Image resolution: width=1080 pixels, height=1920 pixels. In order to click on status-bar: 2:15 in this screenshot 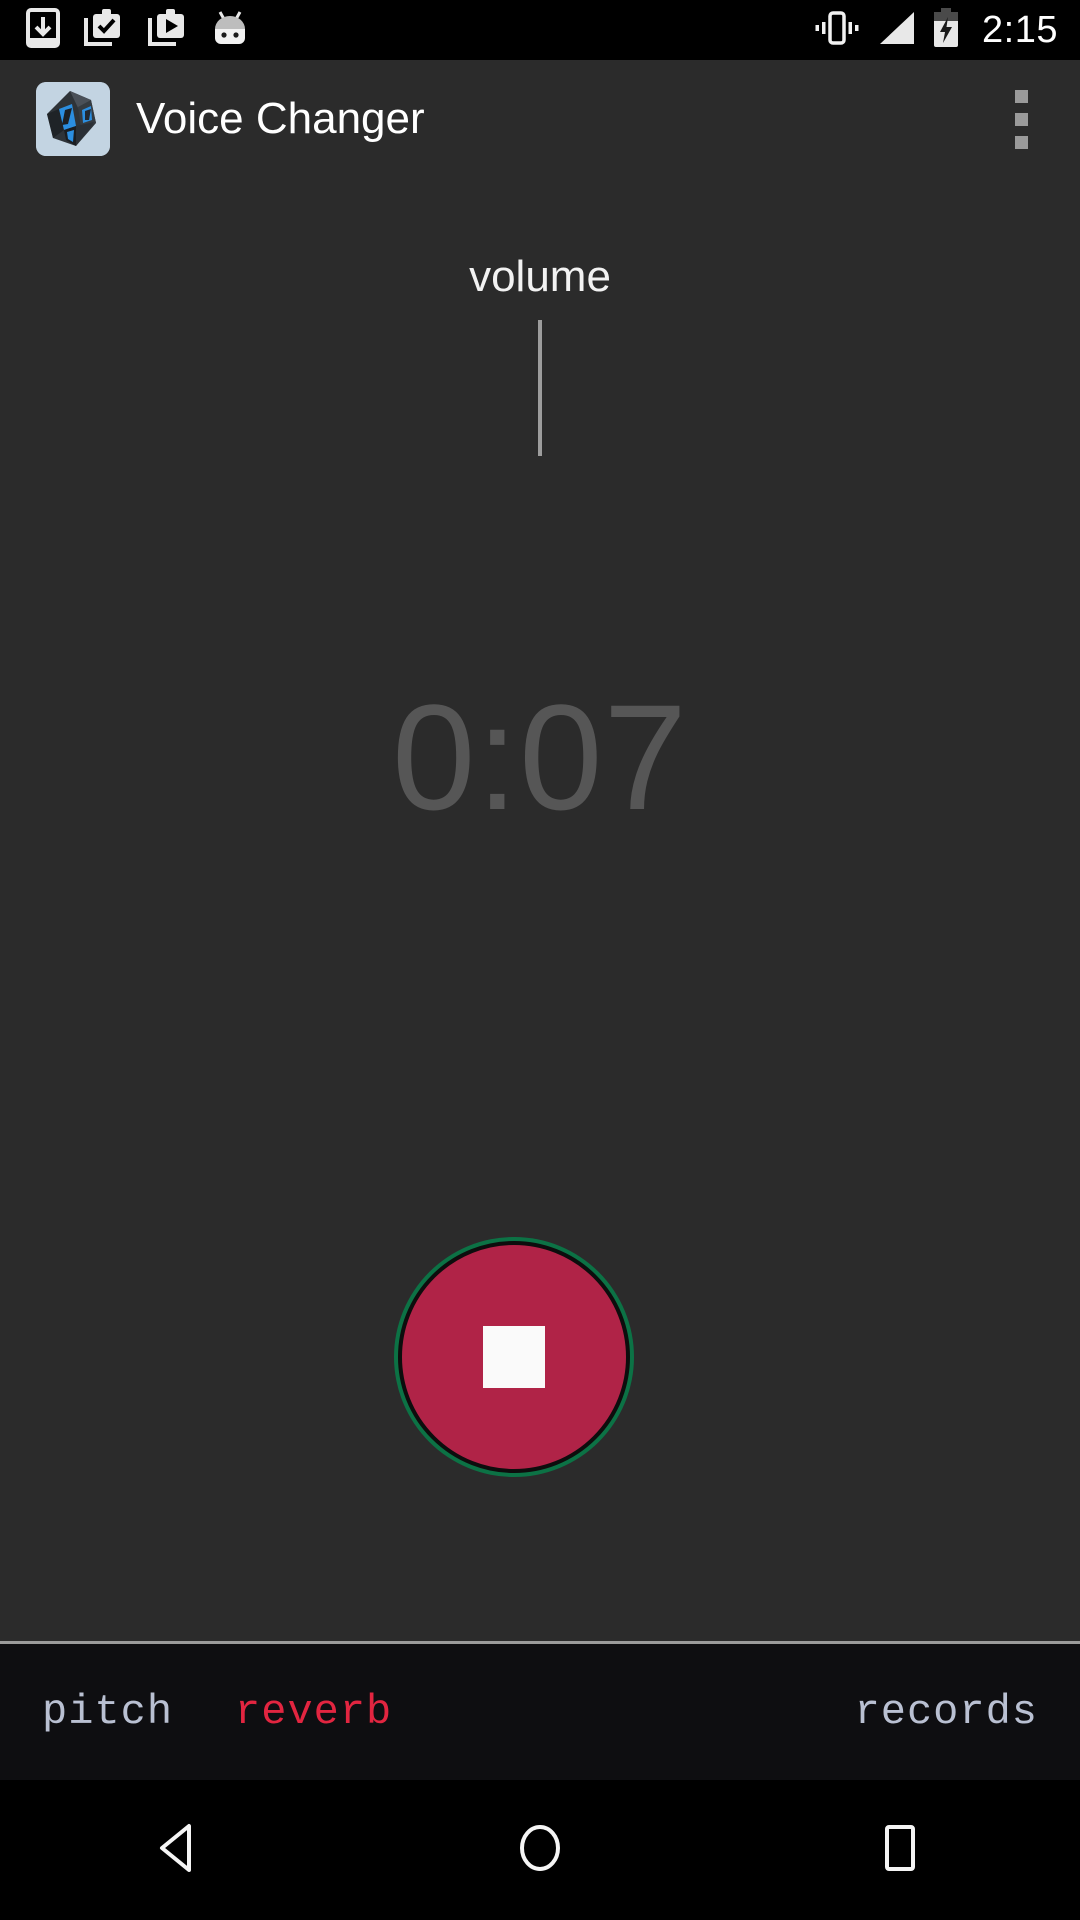, I will do `click(540, 30)`.